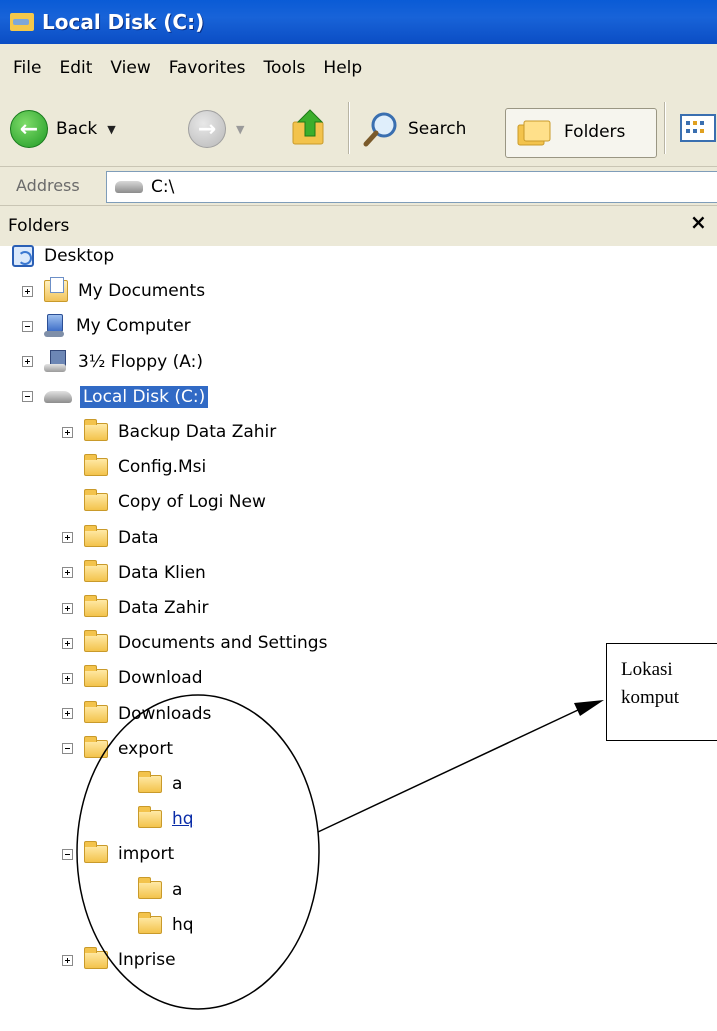 The width and height of the screenshot is (717, 1031). What do you see at coordinates (650, 697) in the screenshot?
I see `annotation-line-2: komput` at bounding box center [650, 697].